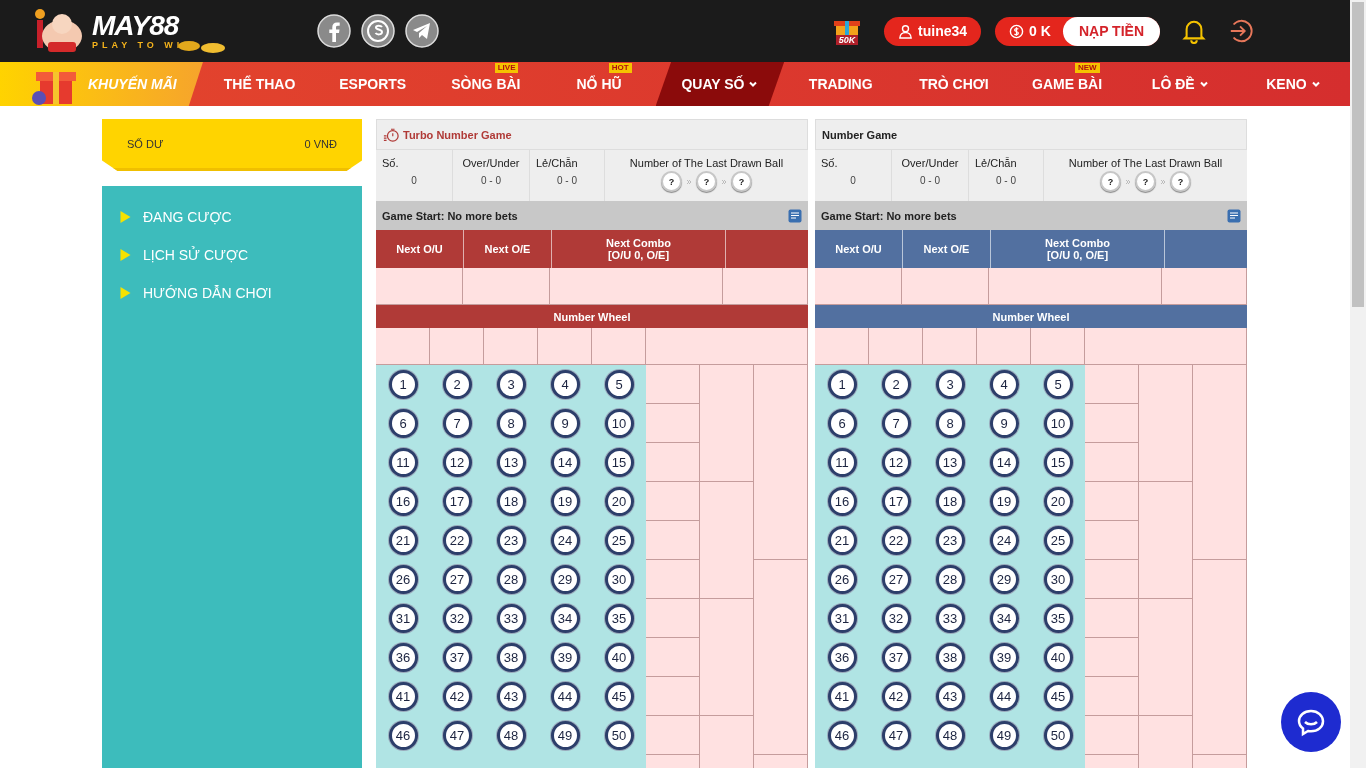 The height and width of the screenshot is (768, 1366). What do you see at coordinates (259, 84) in the screenshot?
I see `nav-item: THỂ THAO` at bounding box center [259, 84].